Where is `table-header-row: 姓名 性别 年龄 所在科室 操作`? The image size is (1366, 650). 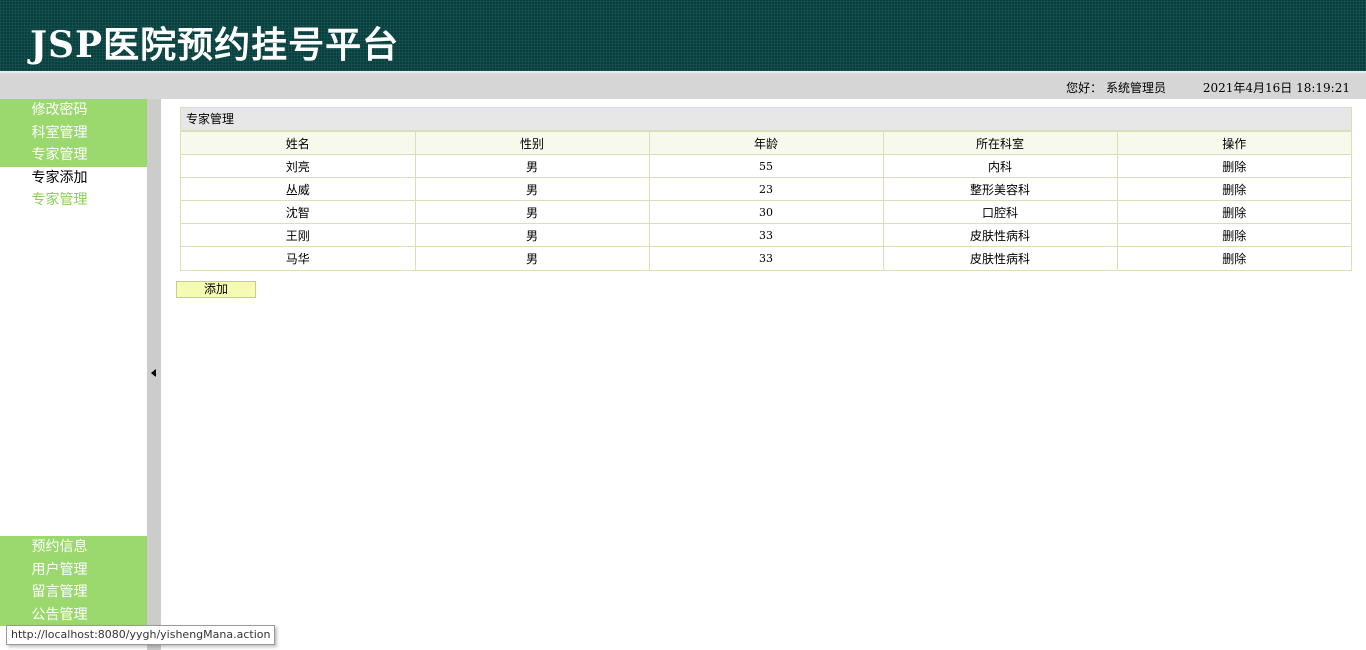 table-header-row: 姓名 性别 年龄 所在科室 操作 is located at coordinates (766, 143).